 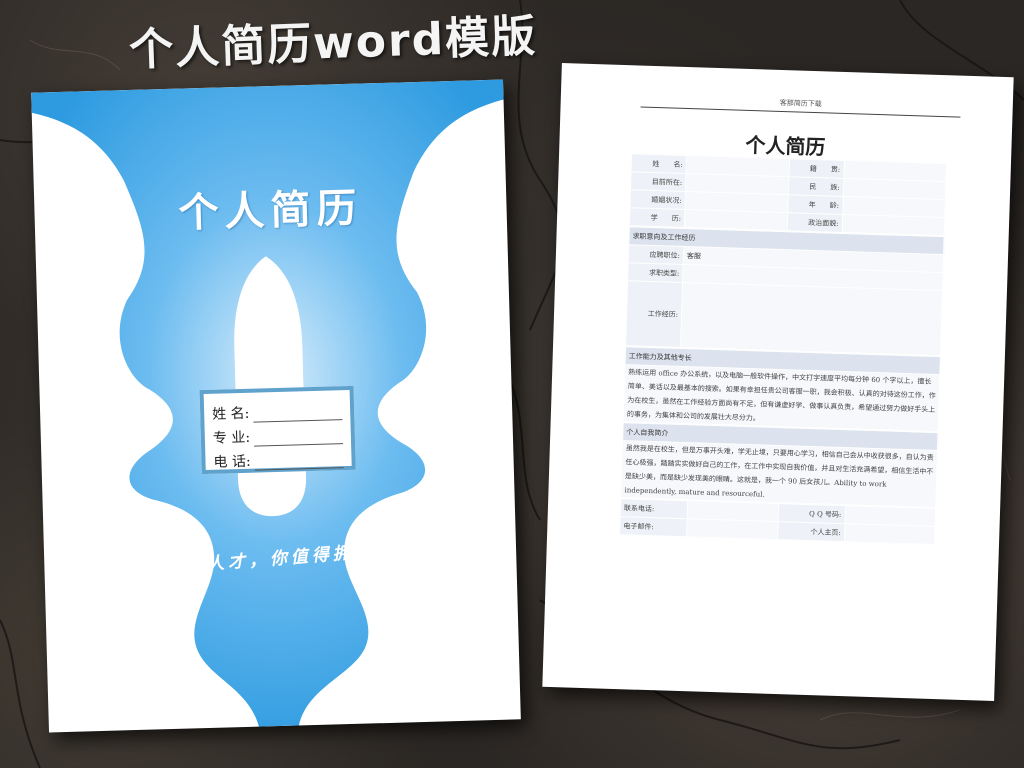 I want to click on name-label: 姓 名:, so click(x=230, y=414).